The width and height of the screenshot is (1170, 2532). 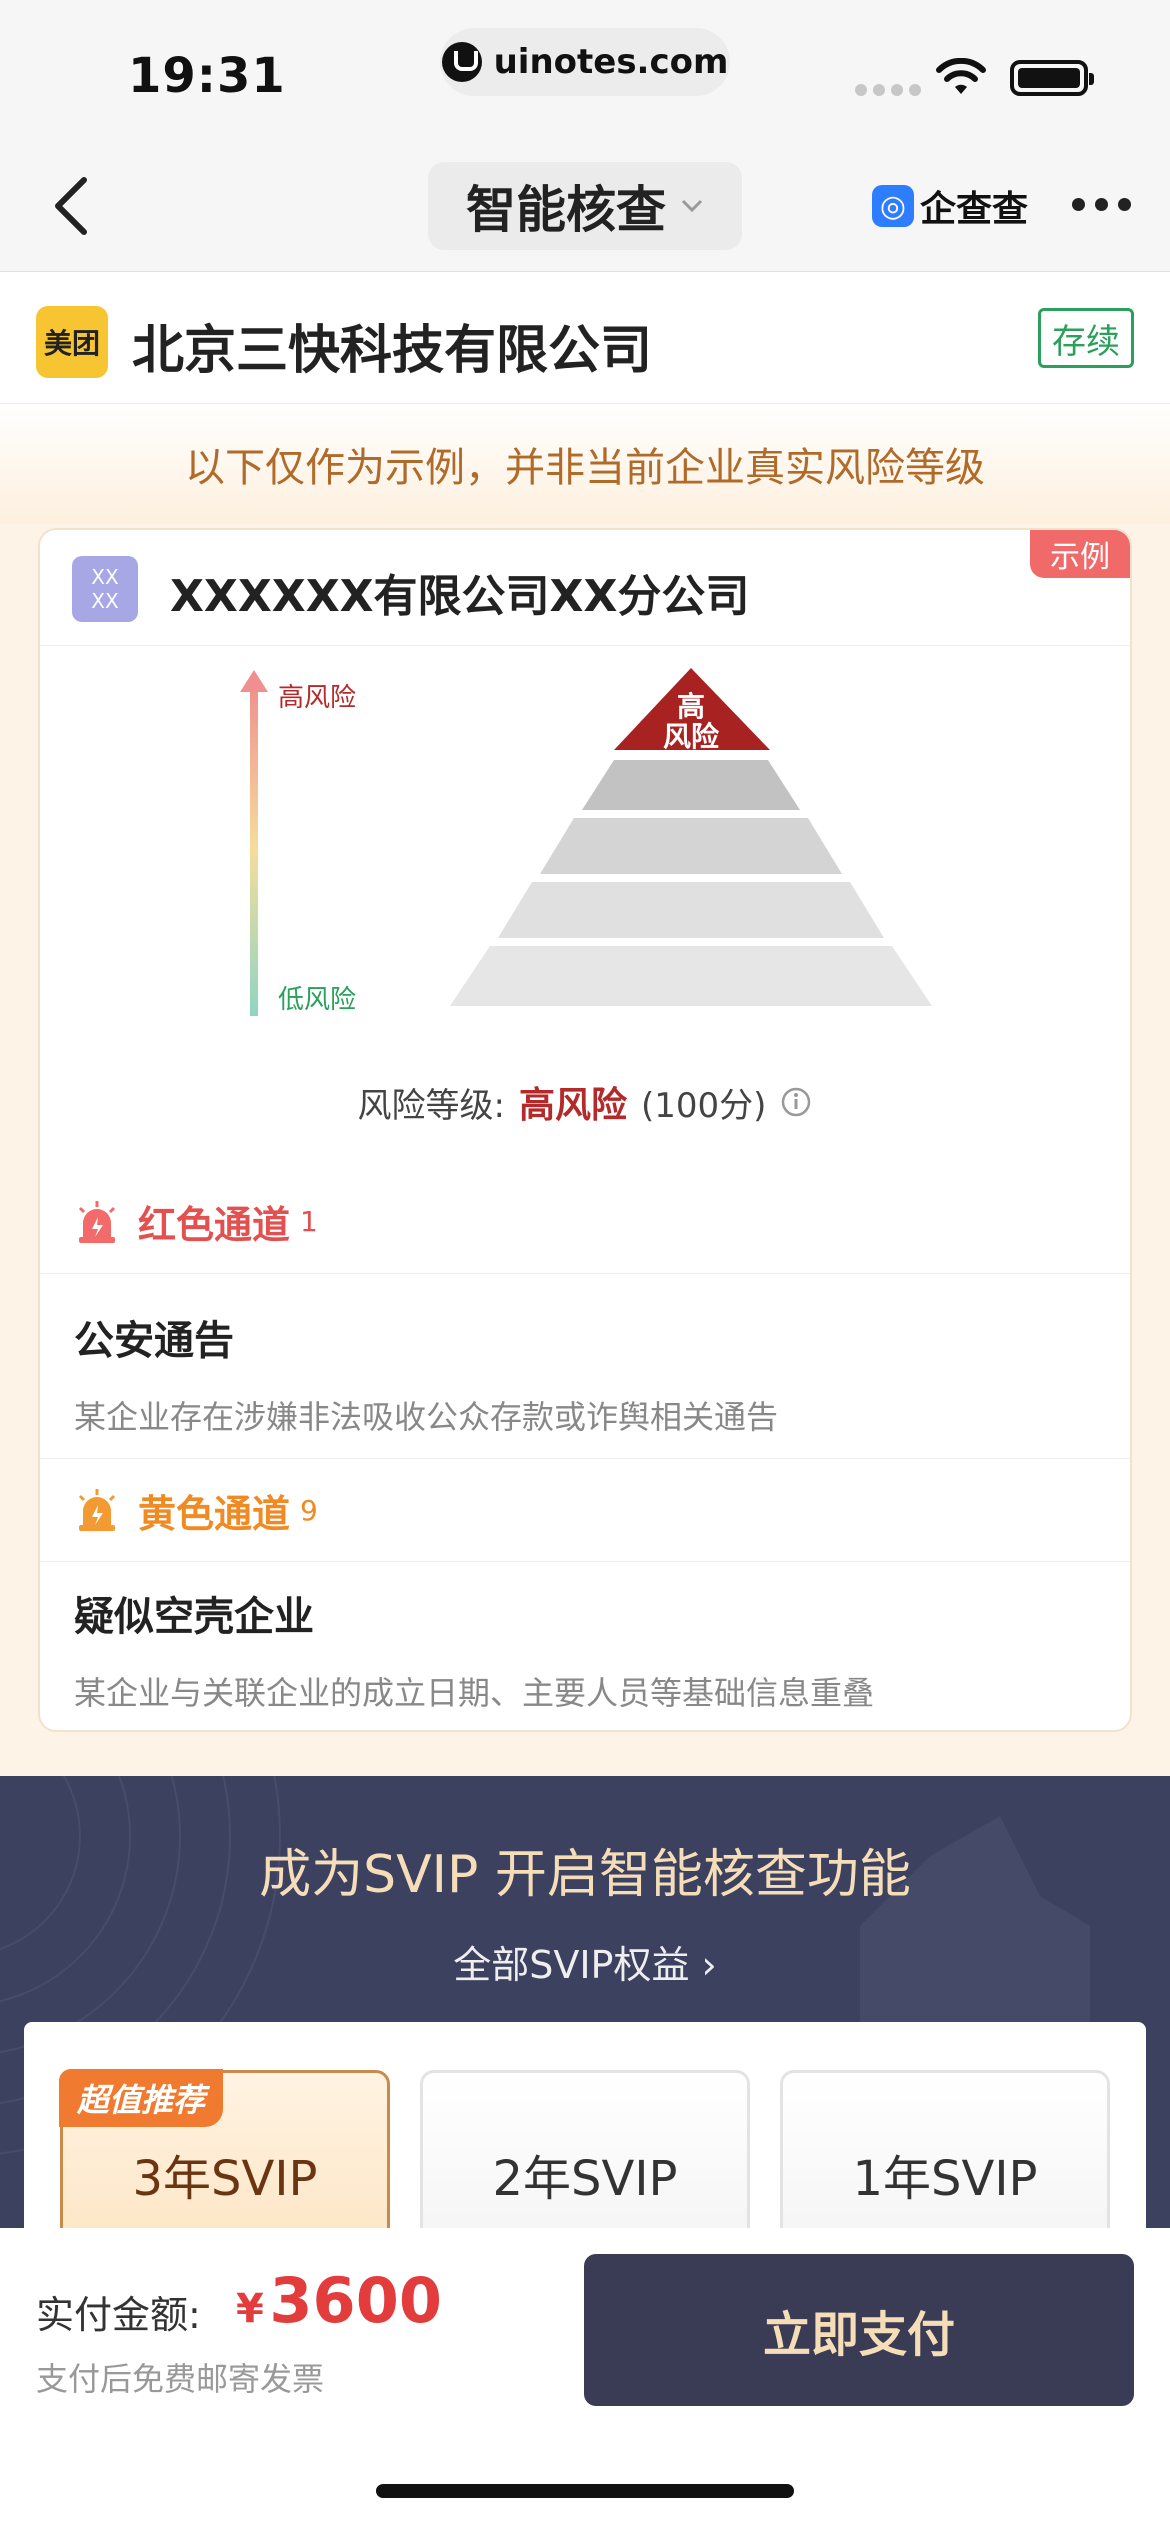 I want to click on nav-bar: 智能核查 ◎ 企查查, so click(x=585, y=206).